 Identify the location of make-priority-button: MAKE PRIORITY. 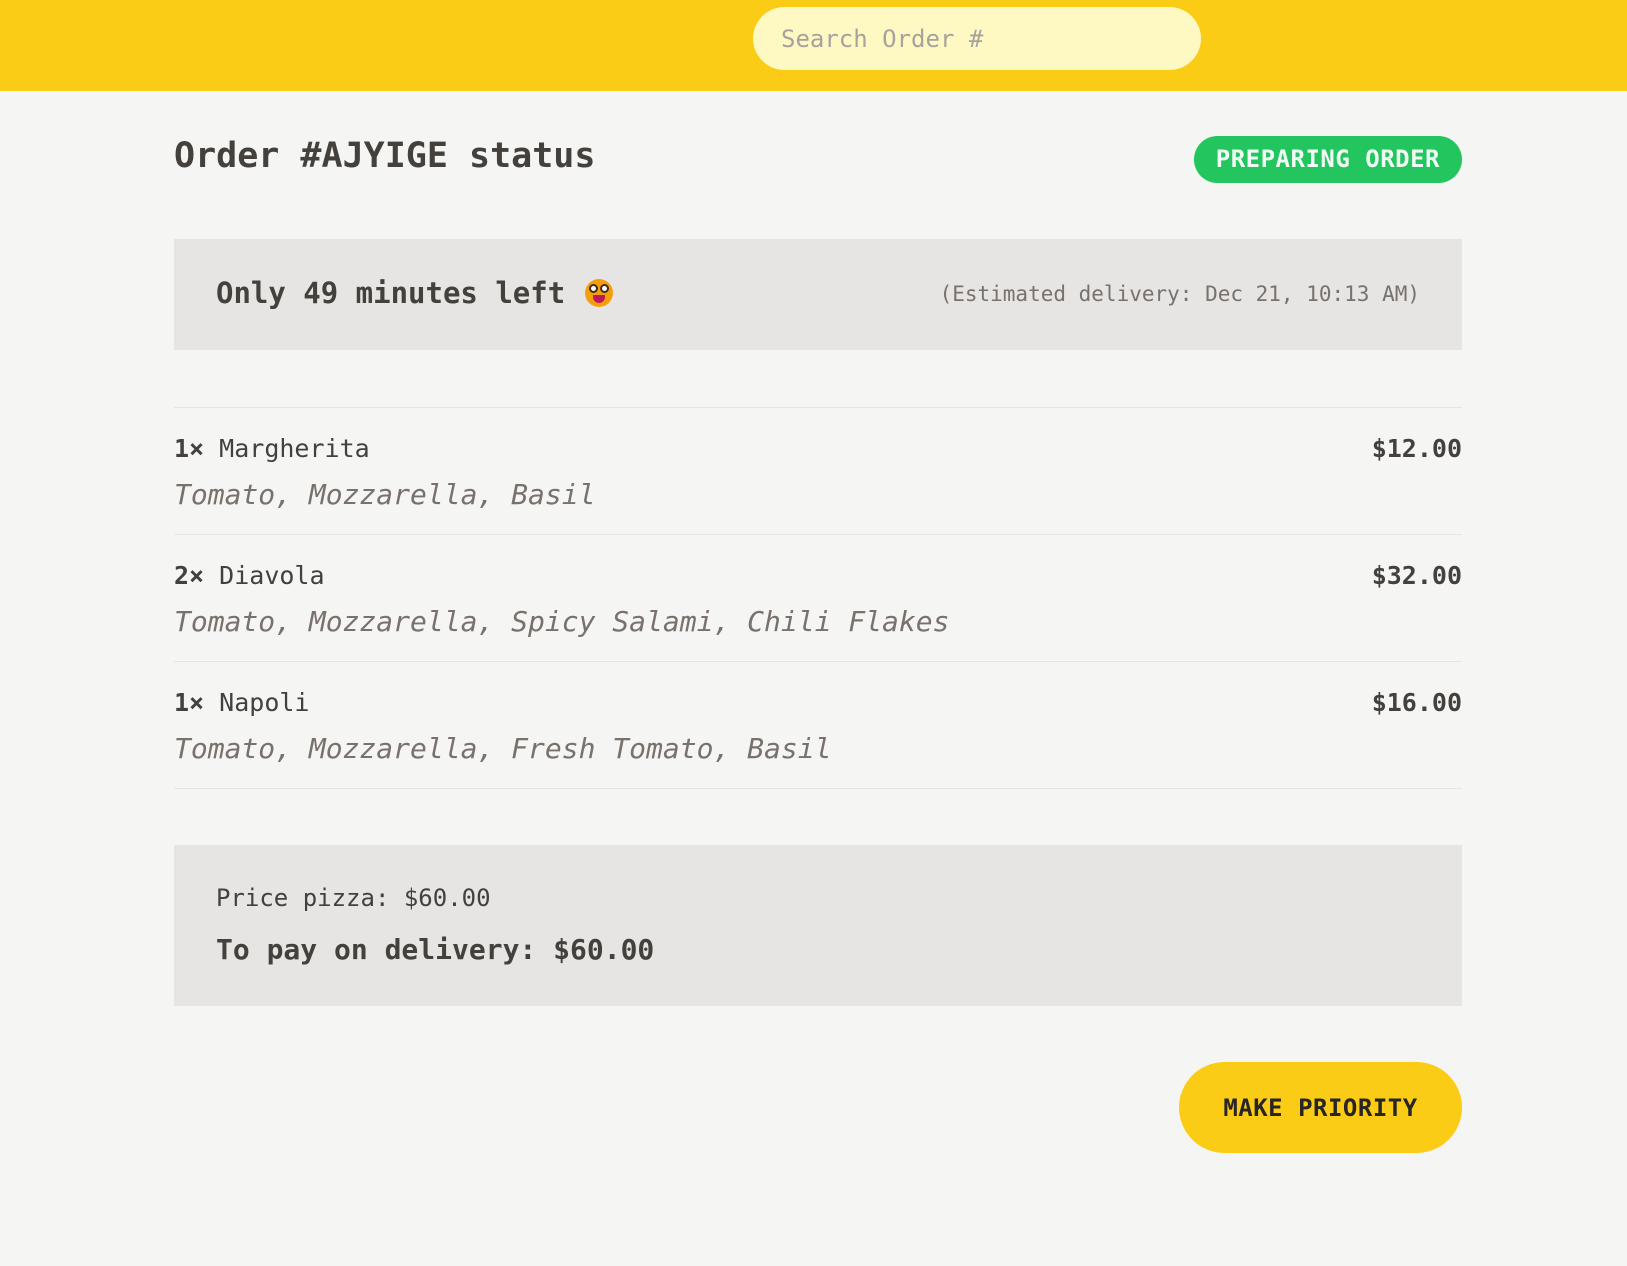
(1320, 1107).